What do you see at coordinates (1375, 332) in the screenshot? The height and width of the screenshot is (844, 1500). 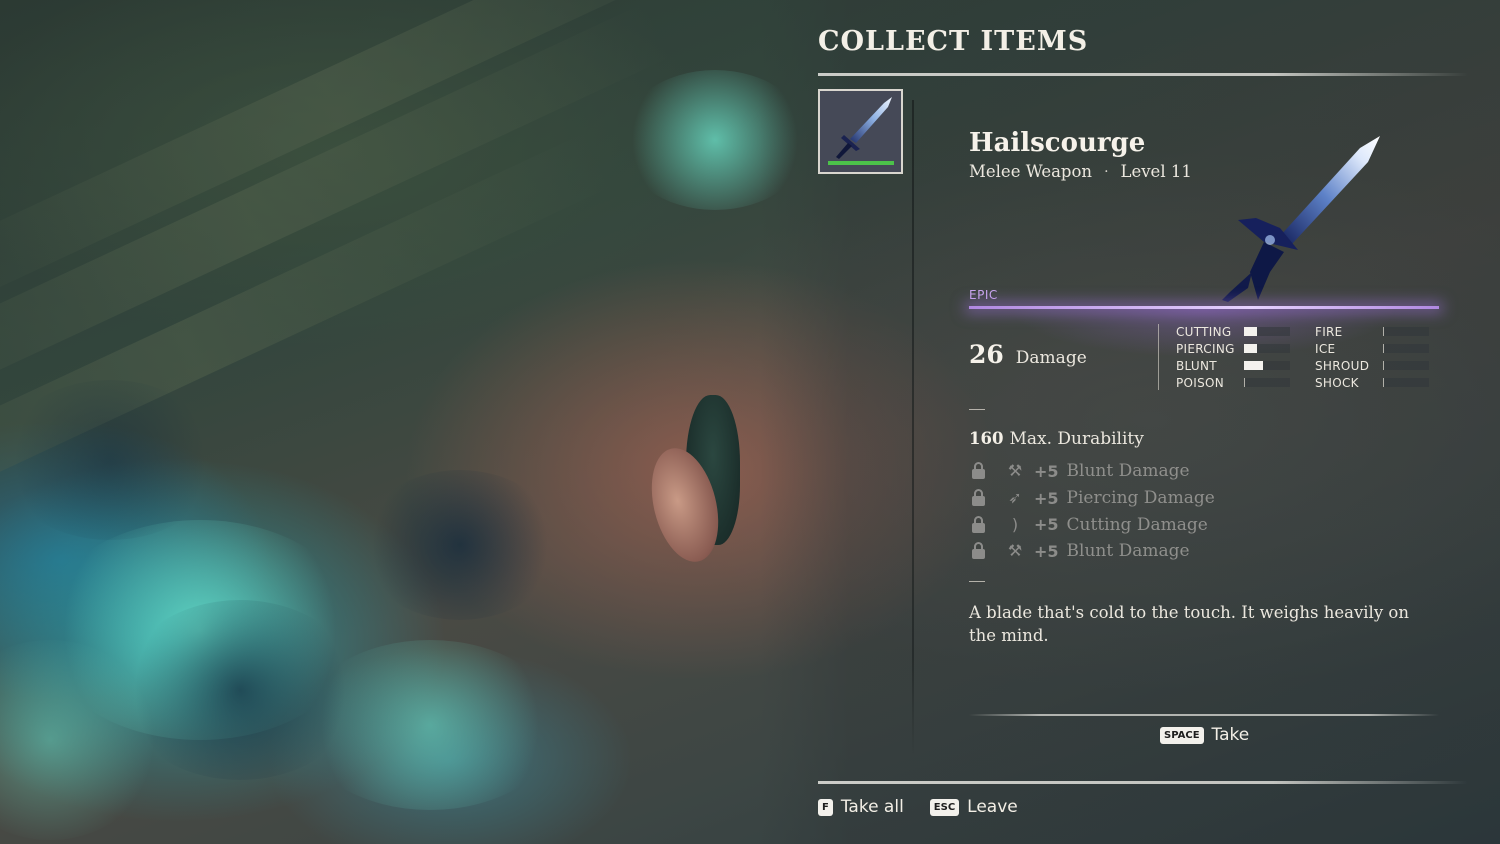 I see `stat-row-fire: FIRE` at bounding box center [1375, 332].